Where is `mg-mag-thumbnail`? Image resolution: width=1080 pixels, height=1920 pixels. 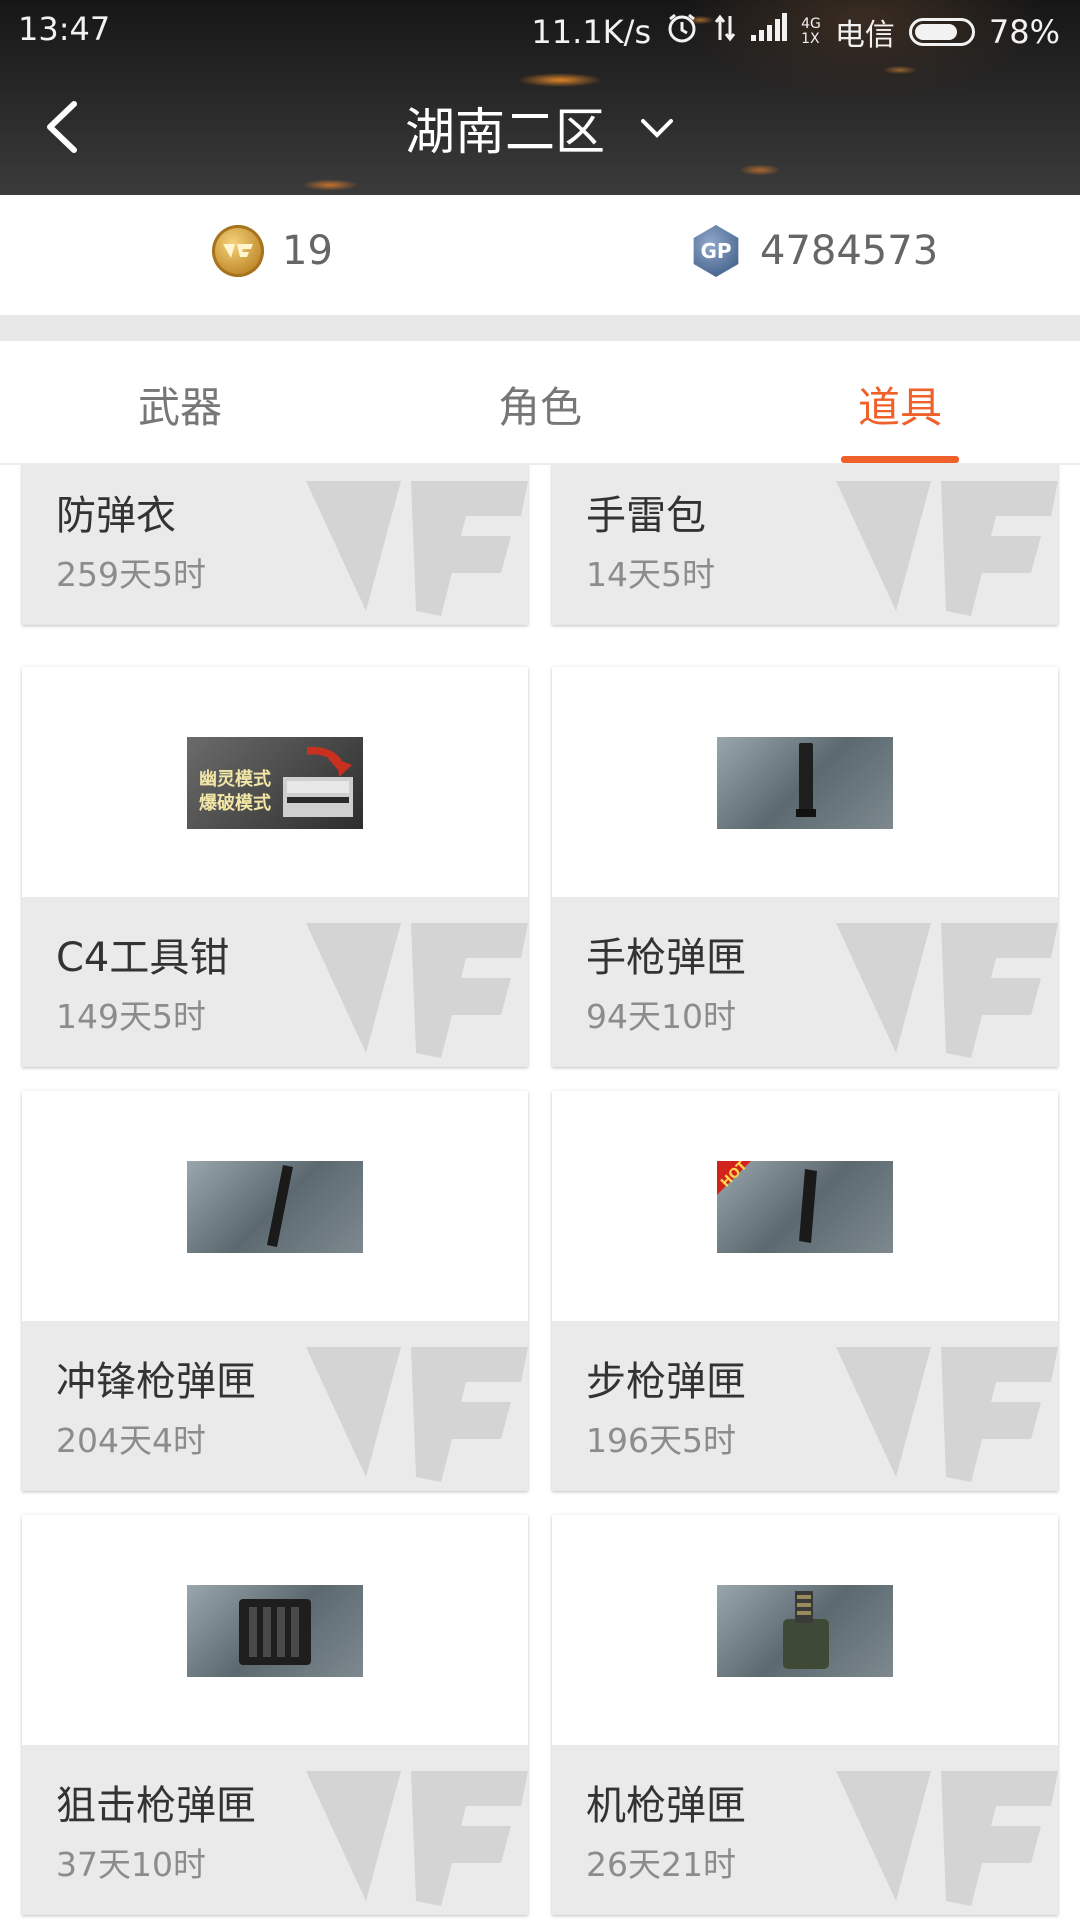
mg-mag-thumbnail is located at coordinates (805, 1631).